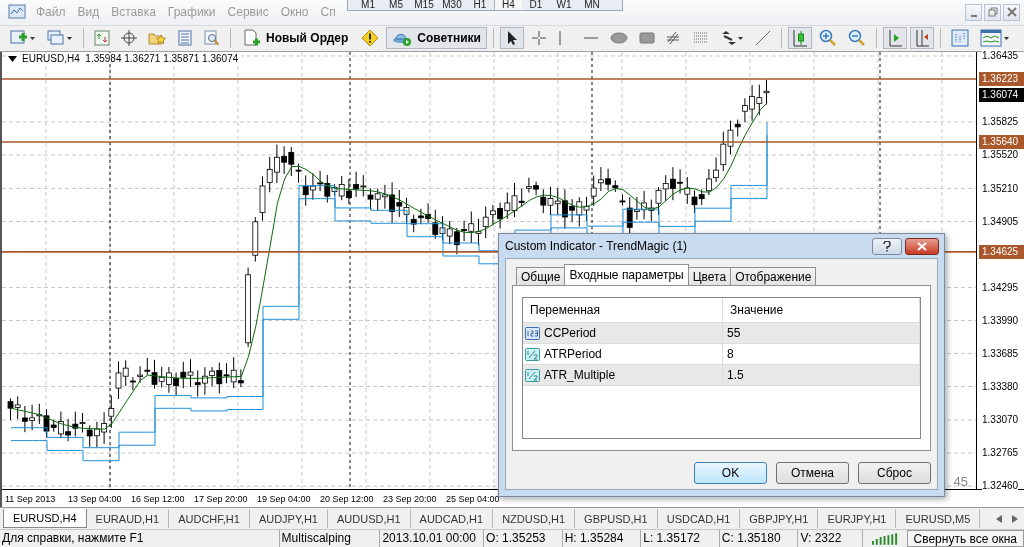 The height and width of the screenshot is (547, 1024). I want to click on timeframe-button: M15, so click(424, 5).